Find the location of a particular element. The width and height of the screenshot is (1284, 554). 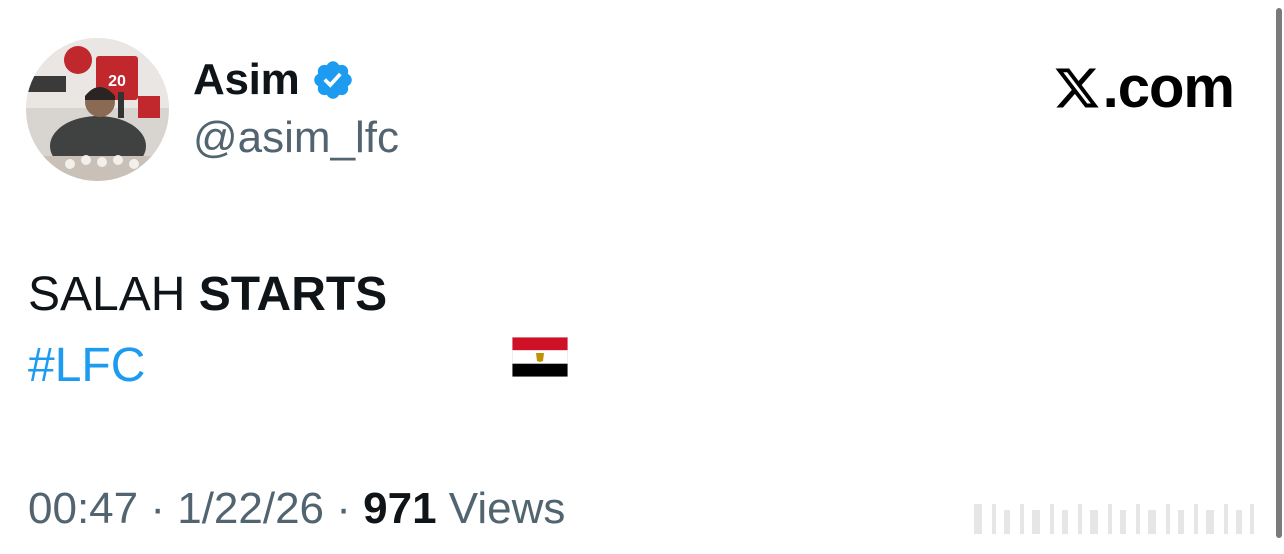

tweet-date: 1/22/26 is located at coordinates (250, 508).